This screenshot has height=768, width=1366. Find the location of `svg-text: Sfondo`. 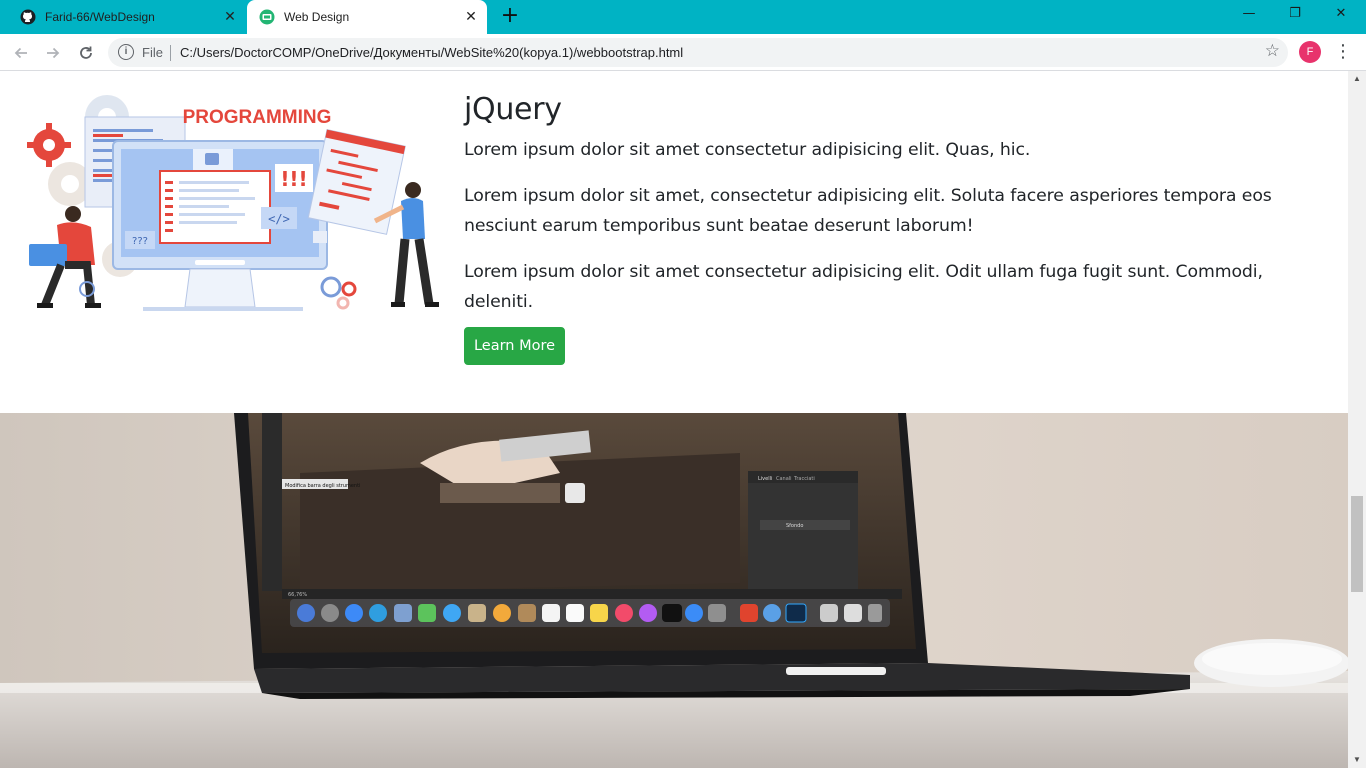

svg-text: Sfondo is located at coordinates (794, 526).